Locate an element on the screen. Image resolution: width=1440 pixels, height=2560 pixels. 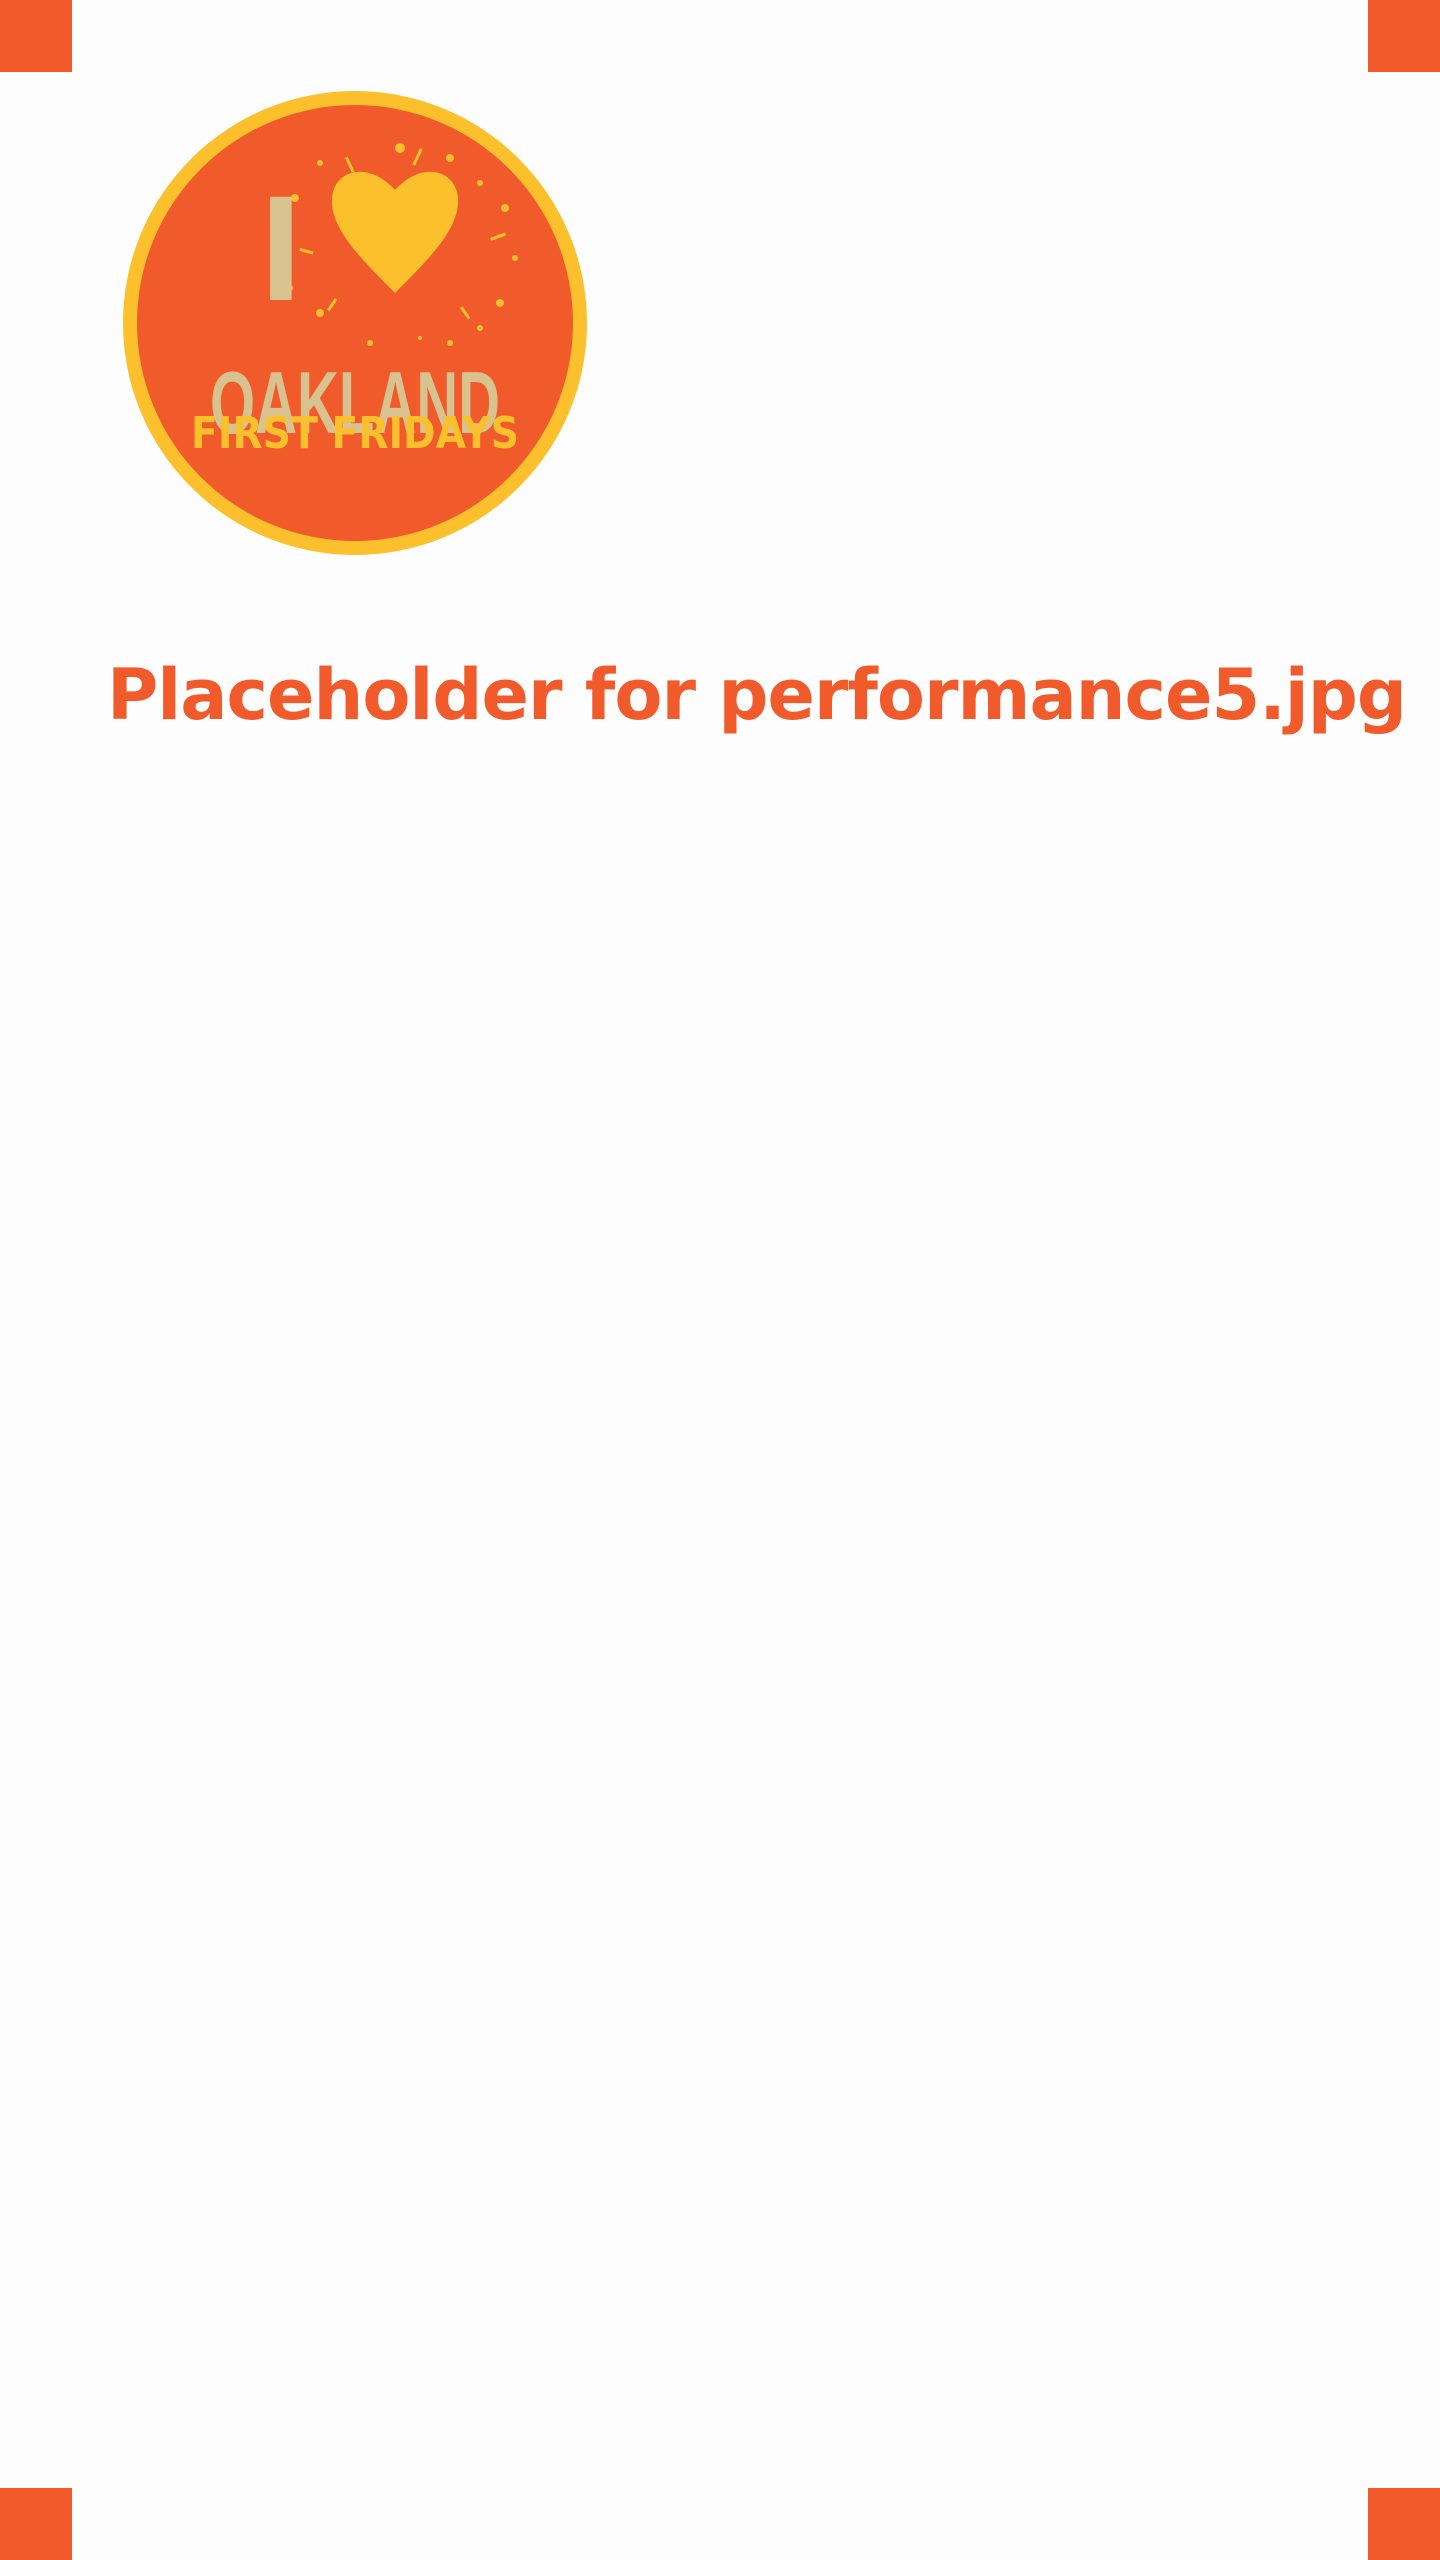
logo-letter-i: I is located at coordinates (281, 248).